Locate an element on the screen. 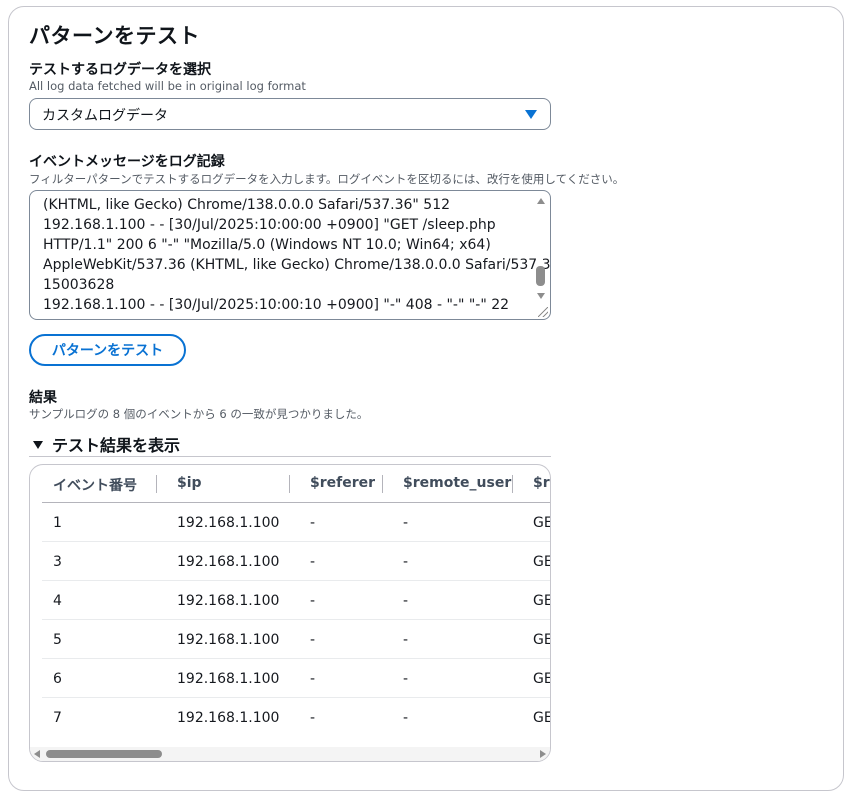 This screenshot has height=799, width=852. column-header-event-number: イベント番号 is located at coordinates (95, 485).